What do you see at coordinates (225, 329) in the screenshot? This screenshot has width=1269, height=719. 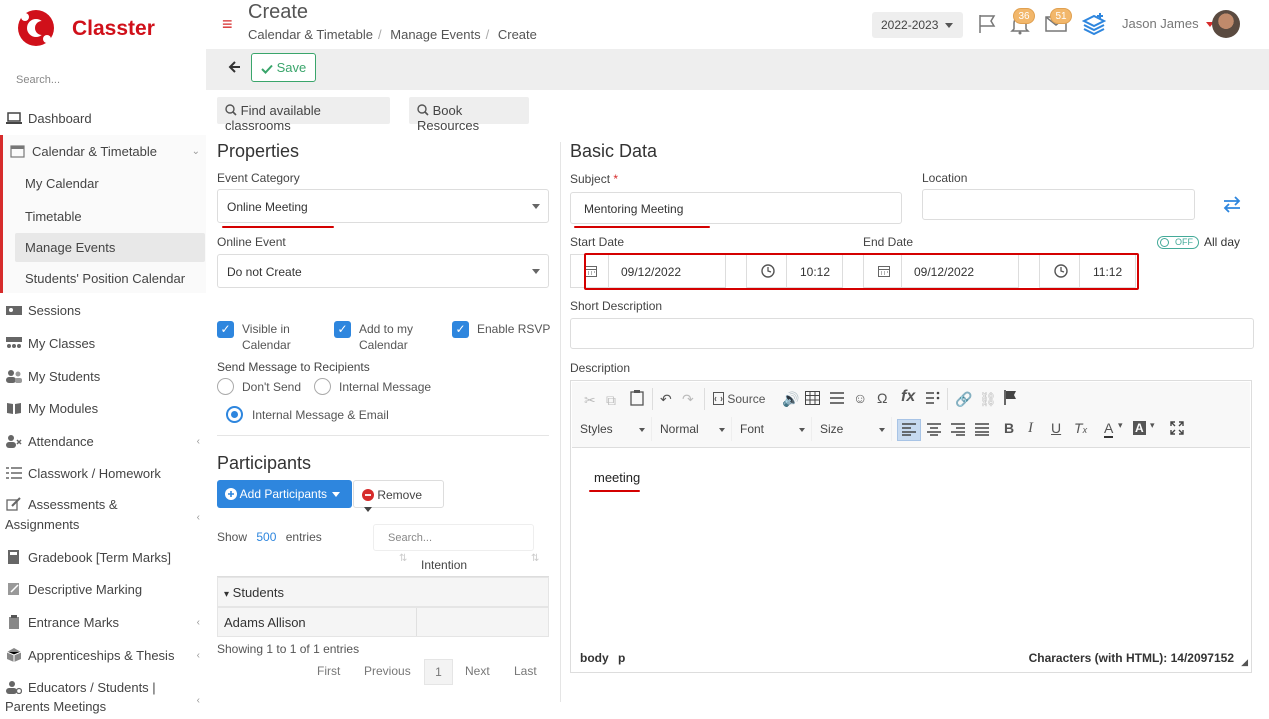 I see `visible-in-calendar-checkbox: ✓` at bounding box center [225, 329].